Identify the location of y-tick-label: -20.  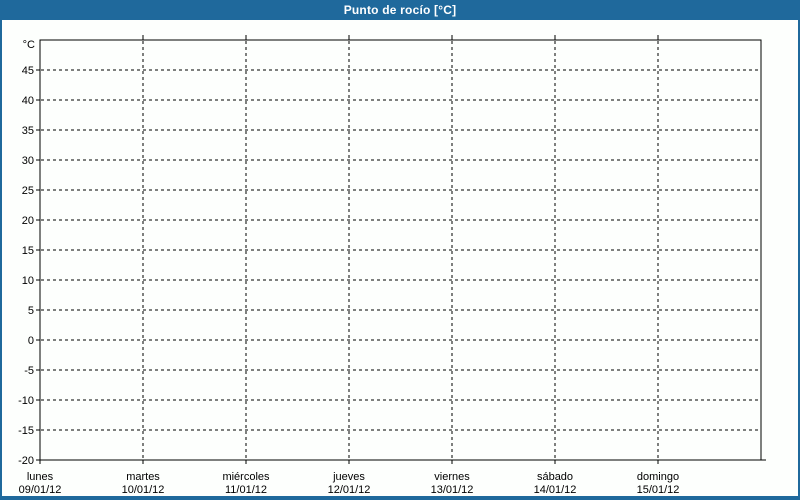
(26, 461).